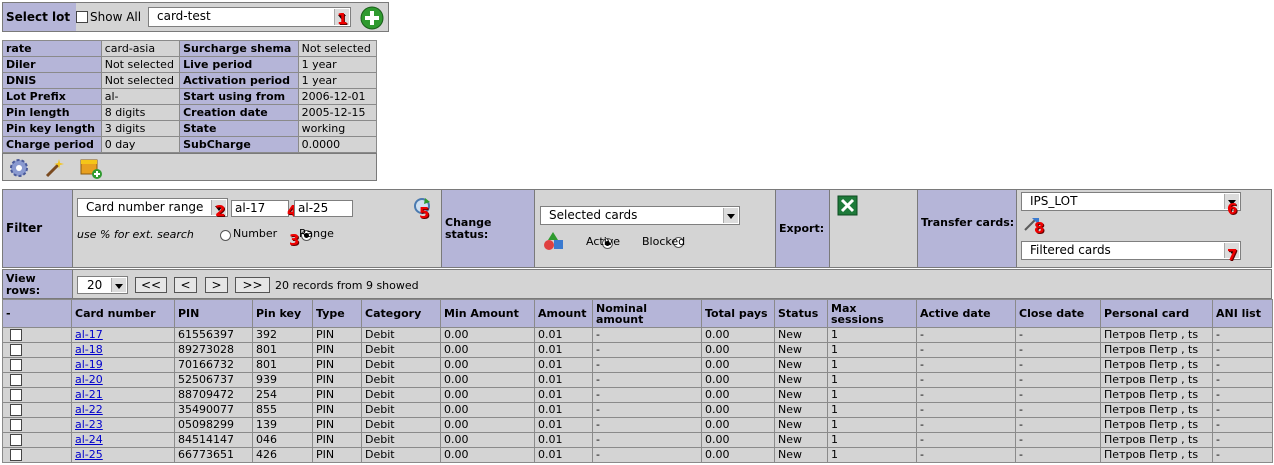  Describe the element at coordinates (123, 365) in the screenshot. I see `card-number-cell: al-19` at that location.